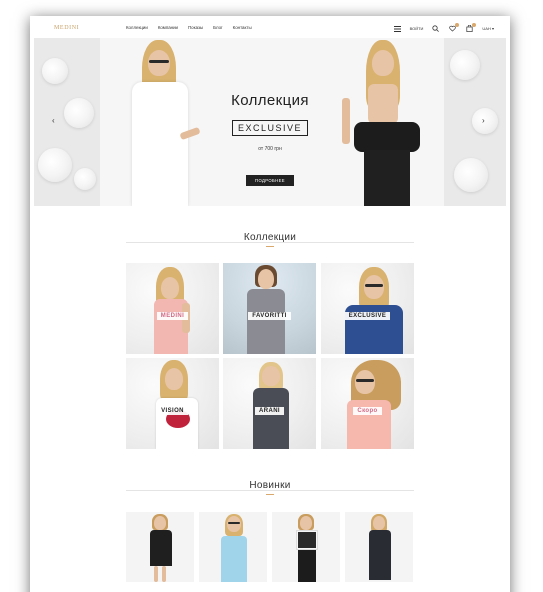 Image resolution: width=543 pixels, height=592 pixels. What do you see at coordinates (172, 308) in the screenshot?
I see `collection-tile-medini: MEDINI` at bounding box center [172, 308].